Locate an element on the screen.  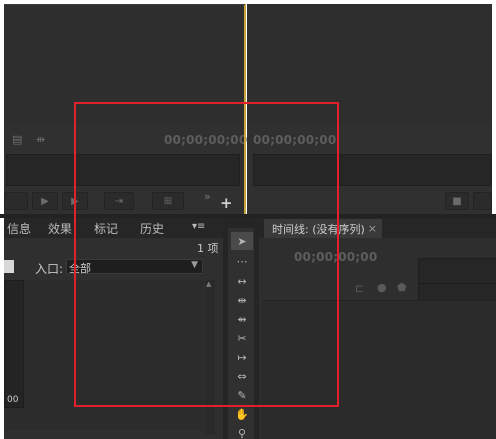
step-back-button is located at coordinates (16, 201).